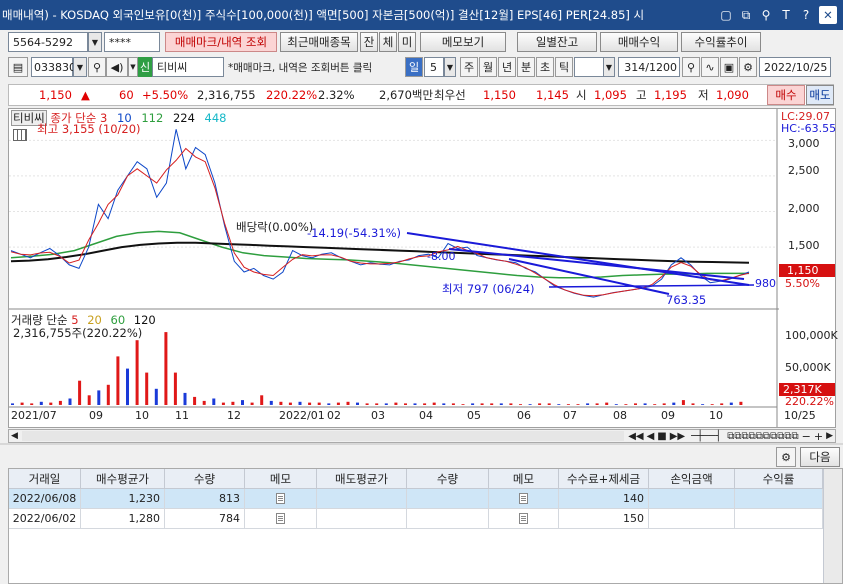 Image resolution: width=843 pixels, height=584 pixels. What do you see at coordinates (609, 67) in the screenshot?
I see `tick-dropdown-button: ▼` at bounding box center [609, 67].